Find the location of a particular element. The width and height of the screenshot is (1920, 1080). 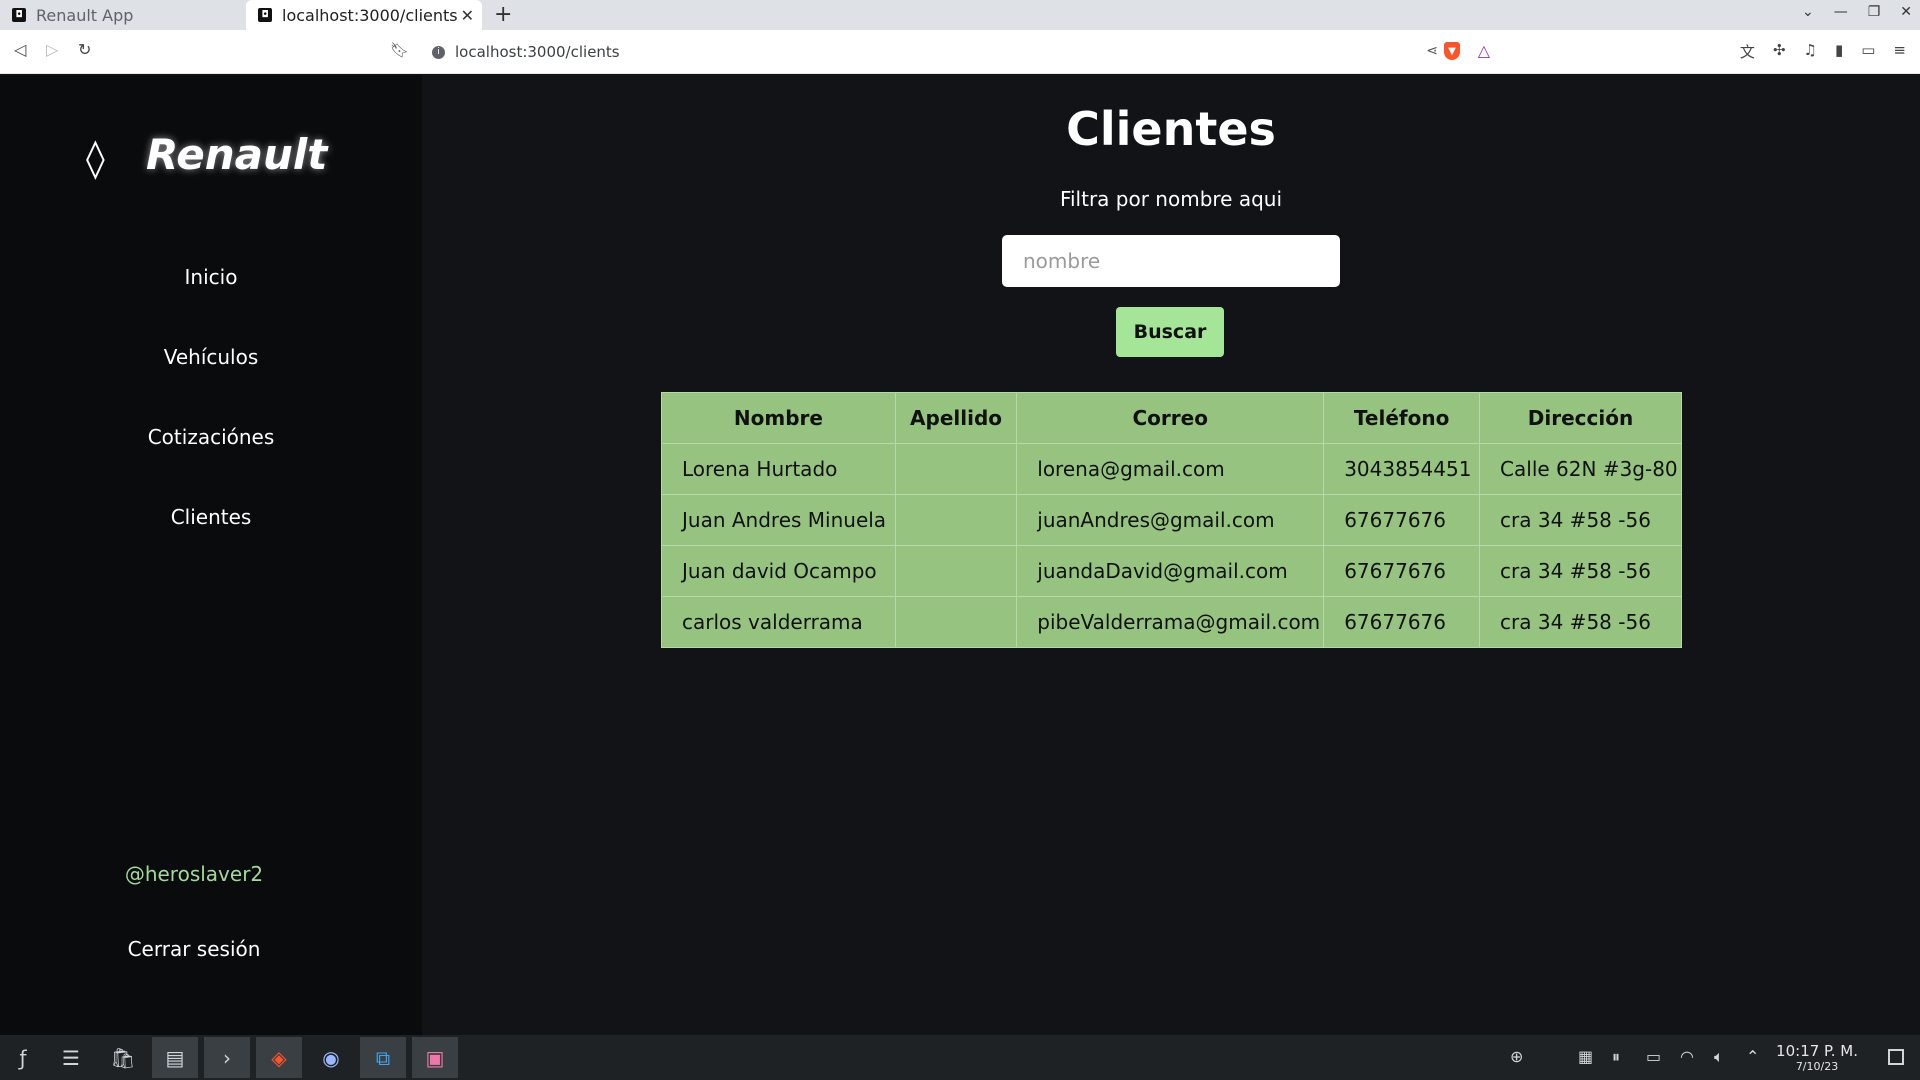

address-bar: i localhost:3000/clients ⋖ ▼ △ is located at coordinates (960, 52).